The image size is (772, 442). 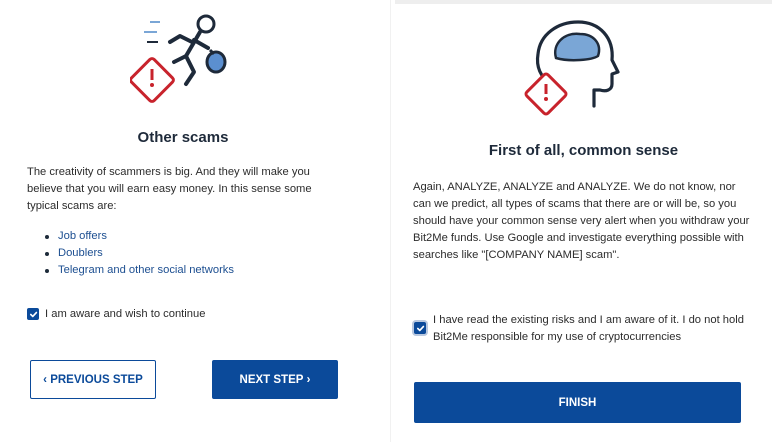 I want to click on aware-checkbox, so click(x=33, y=314).